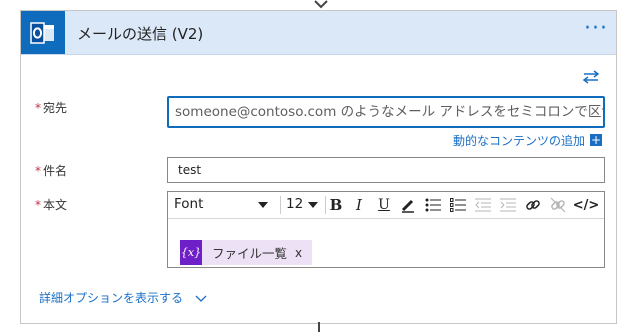 Image resolution: width=636 pixels, height=332 pixels. I want to click on code-view-button: </>, so click(586, 205).